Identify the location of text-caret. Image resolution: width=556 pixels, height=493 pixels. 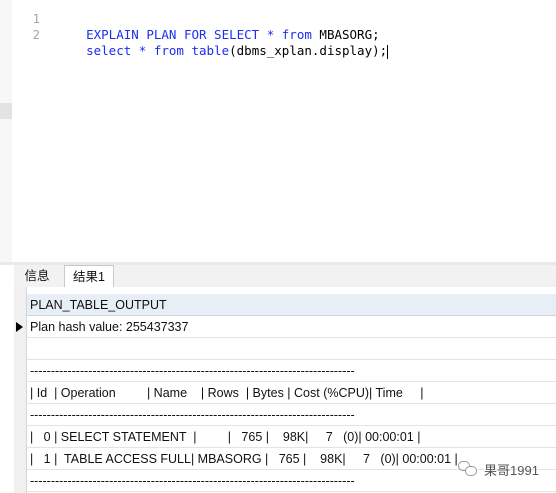
(388, 51).